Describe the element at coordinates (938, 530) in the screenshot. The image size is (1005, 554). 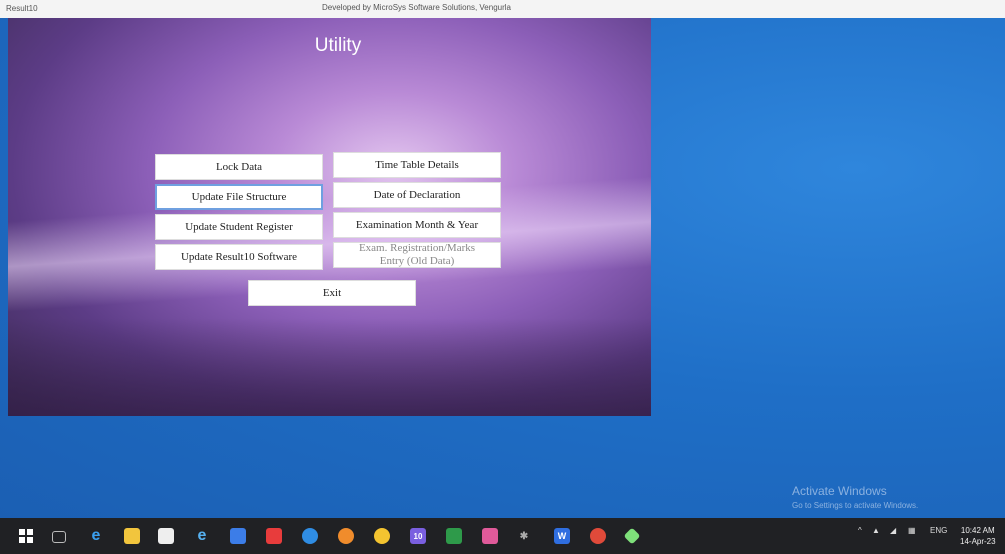
I see `language-indicator: ENG` at that location.